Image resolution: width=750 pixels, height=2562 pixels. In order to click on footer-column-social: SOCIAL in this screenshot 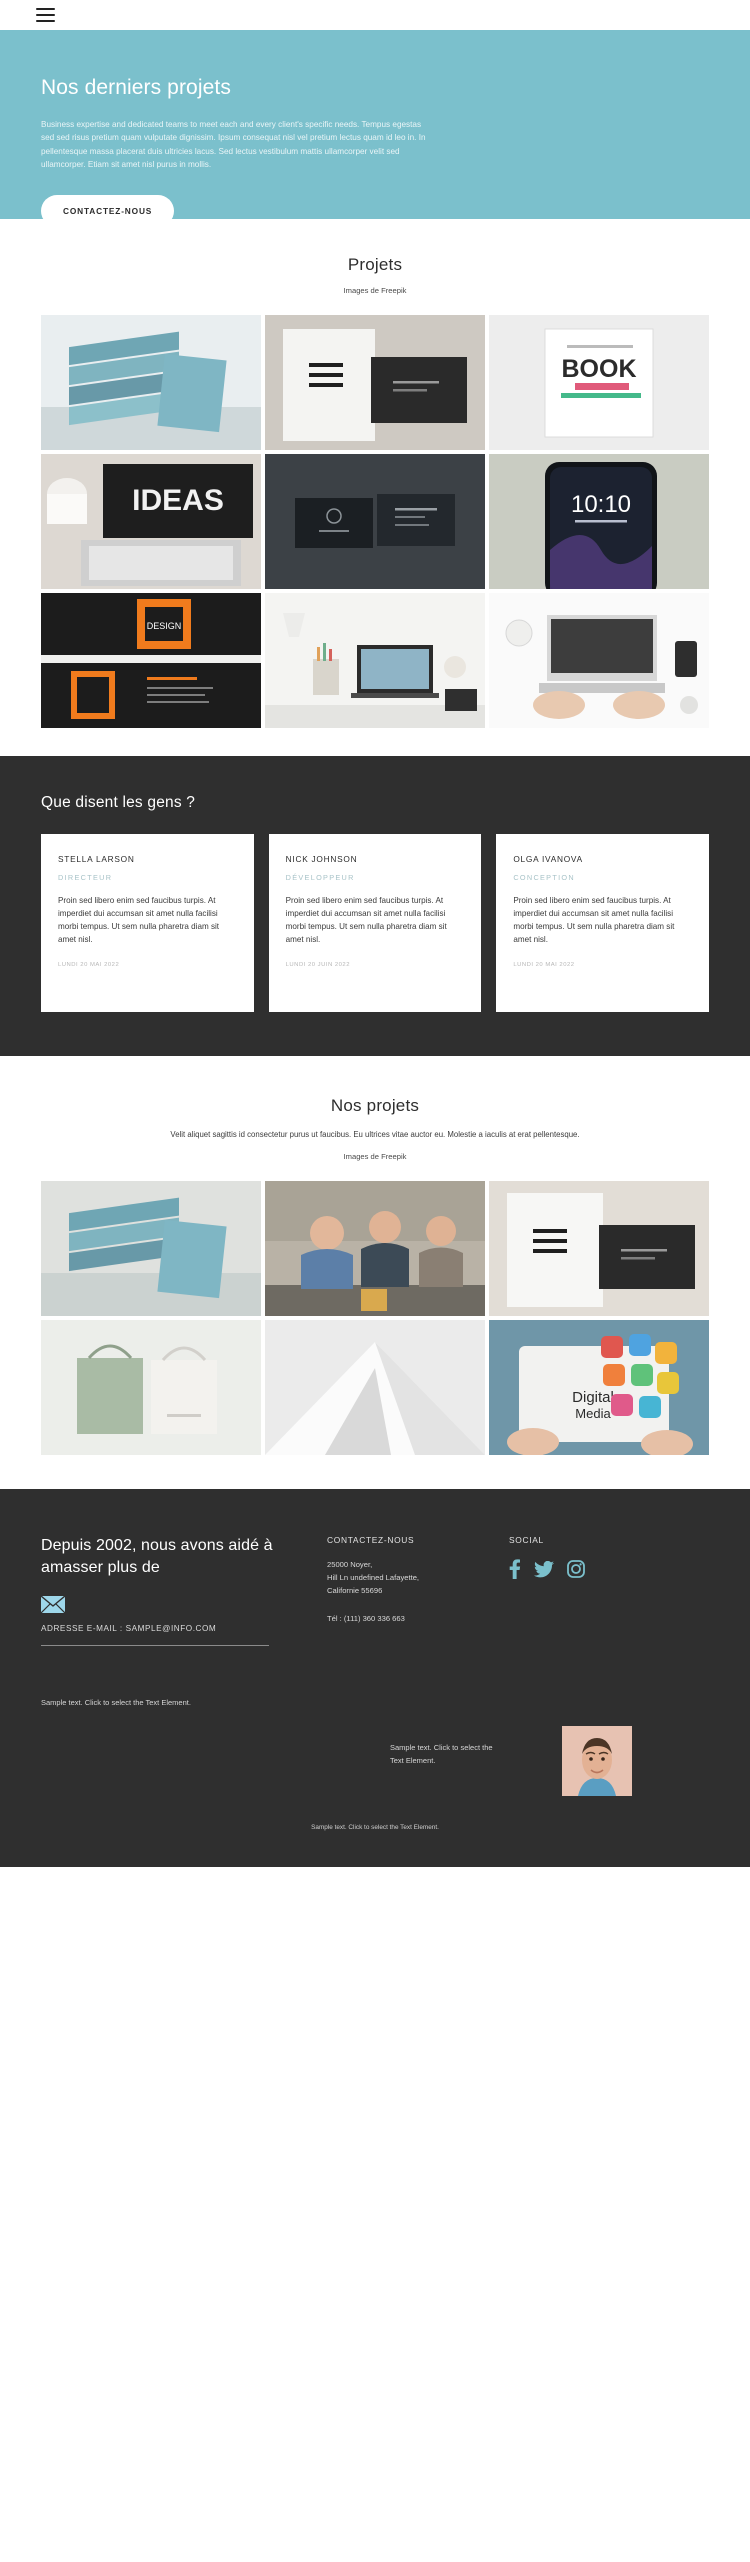, I will do `click(584, 1621)`.